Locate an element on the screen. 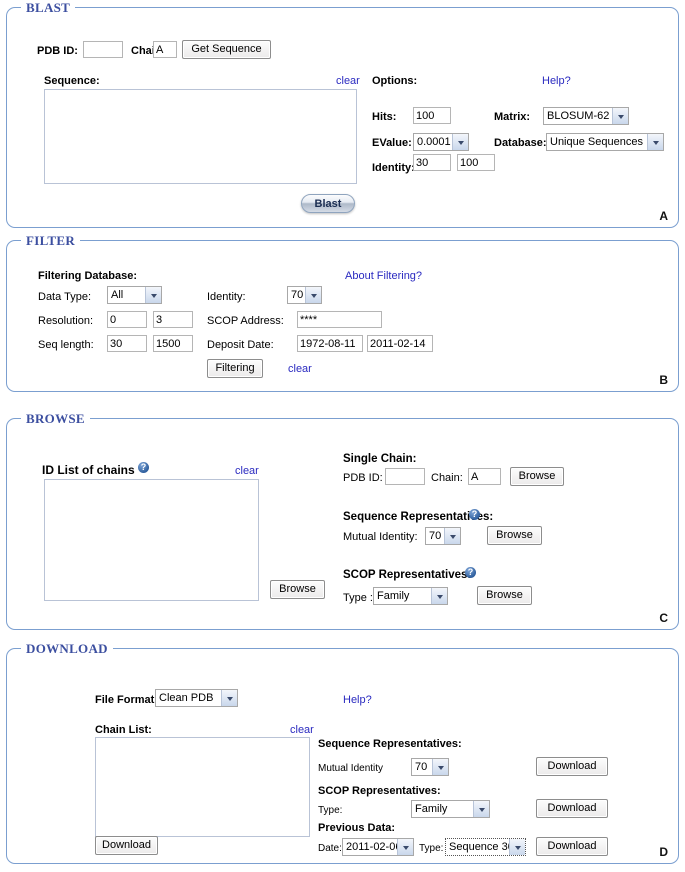  download-mutual-identity-label: Mutual Identity is located at coordinates (351, 768).